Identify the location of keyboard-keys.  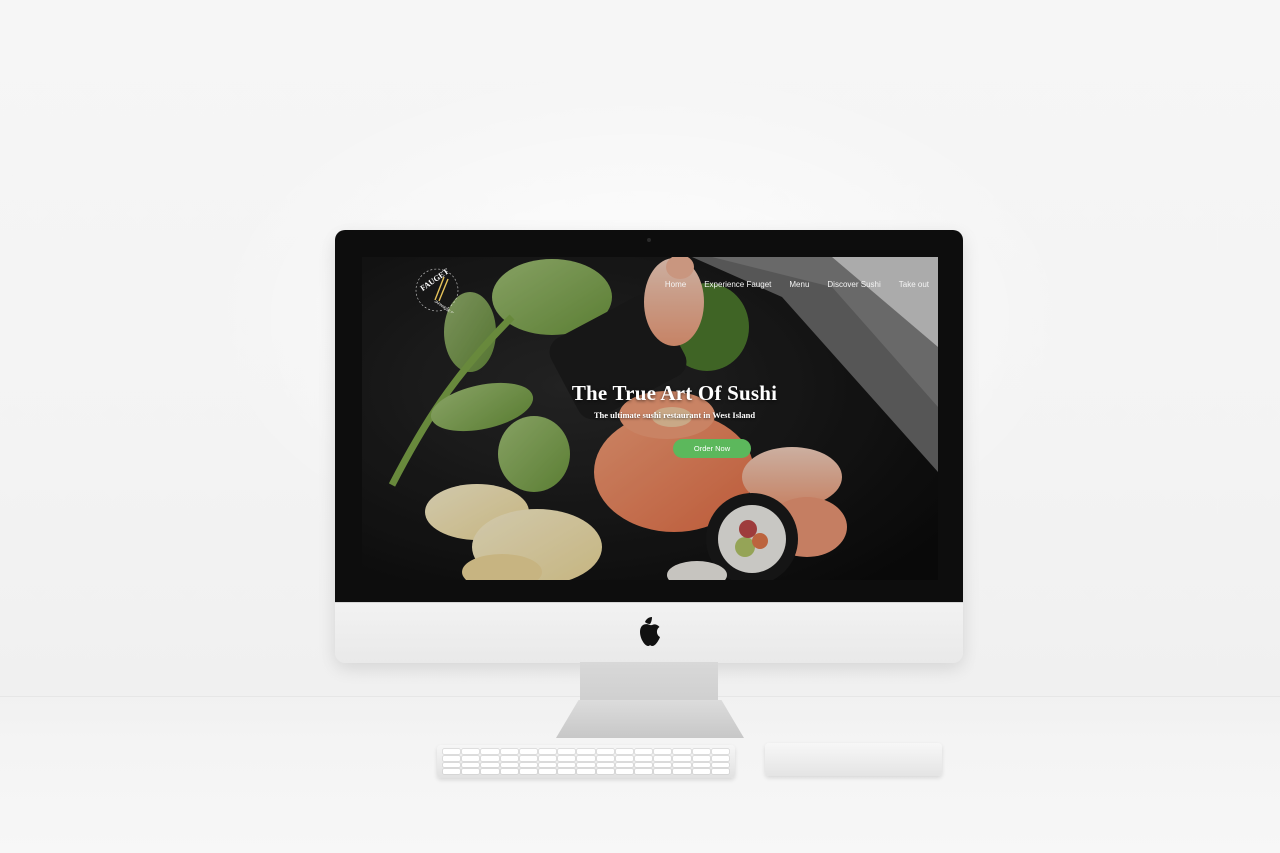
(586, 761).